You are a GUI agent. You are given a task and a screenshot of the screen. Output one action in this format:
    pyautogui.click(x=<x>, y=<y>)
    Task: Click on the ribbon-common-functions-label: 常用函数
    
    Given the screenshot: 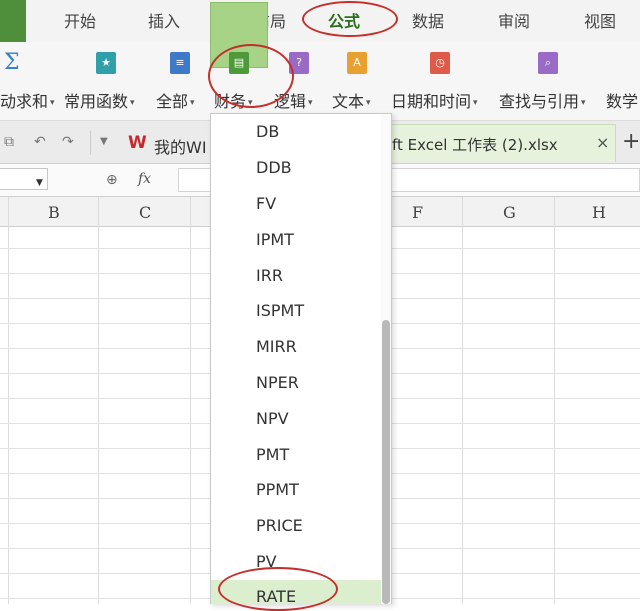 What is the action you would take?
    pyautogui.click(x=96, y=101)
    